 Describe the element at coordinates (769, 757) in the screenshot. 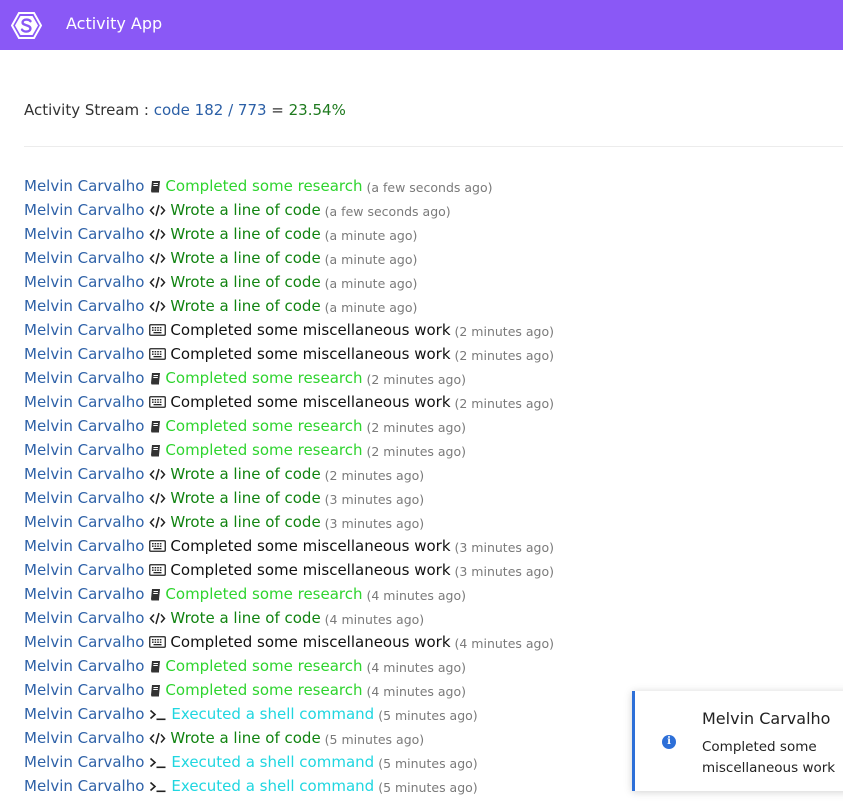

I see `toast-message: Completed some miscellaneous work` at that location.